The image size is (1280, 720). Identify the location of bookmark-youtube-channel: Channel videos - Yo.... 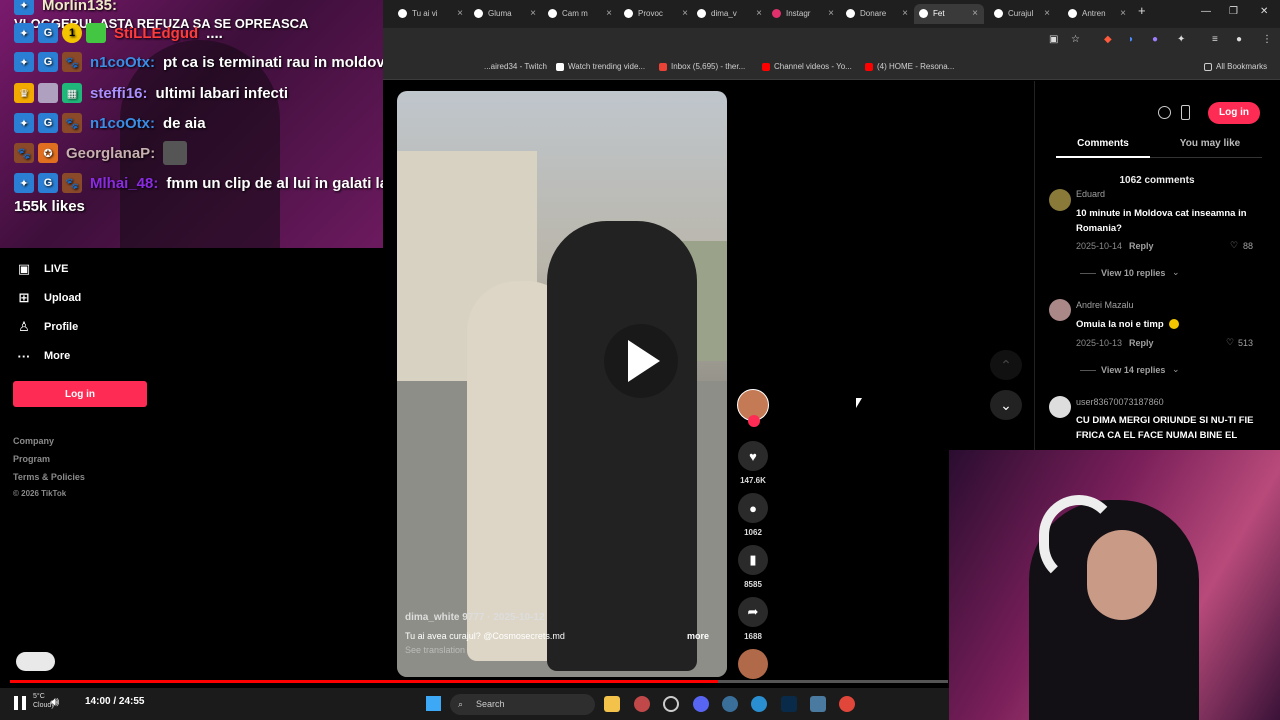
(807, 67).